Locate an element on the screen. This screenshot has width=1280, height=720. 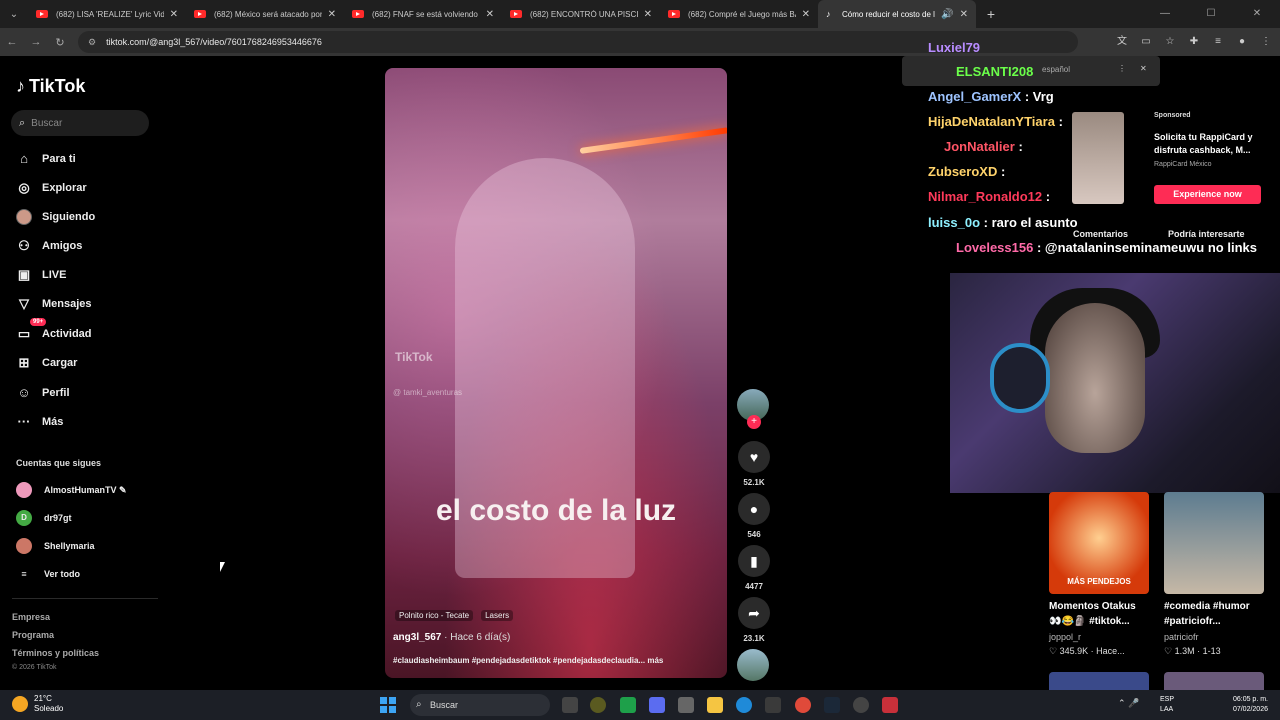
follow-plus-icon: + is located at coordinates (754, 422).